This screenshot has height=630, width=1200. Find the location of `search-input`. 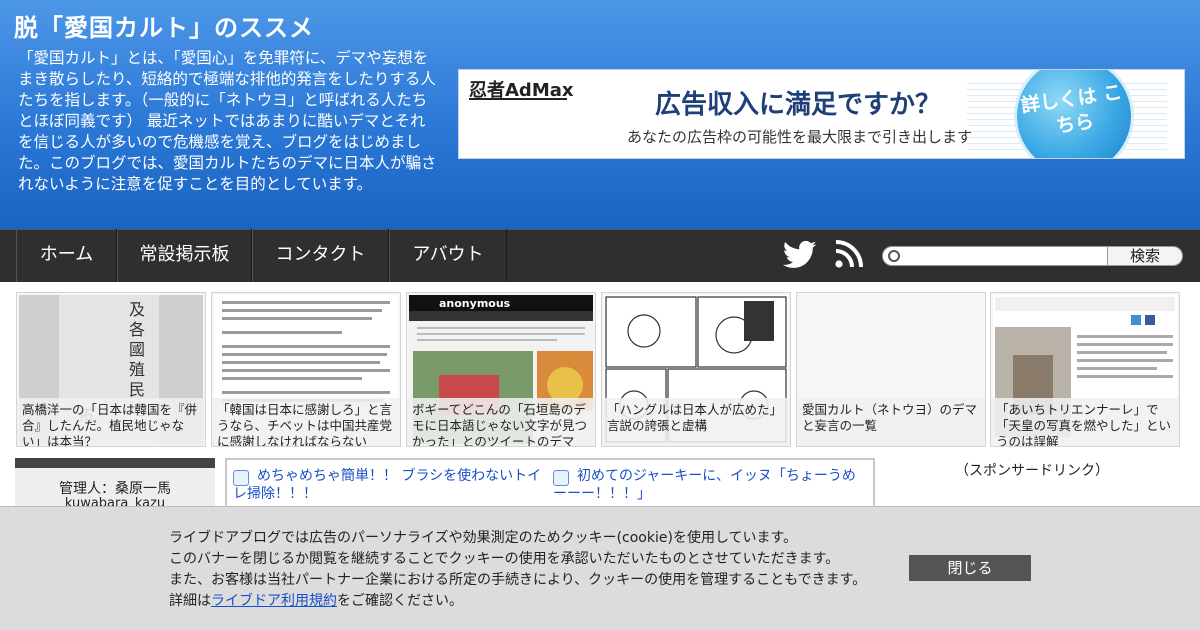

search-input is located at coordinates (995, 256).